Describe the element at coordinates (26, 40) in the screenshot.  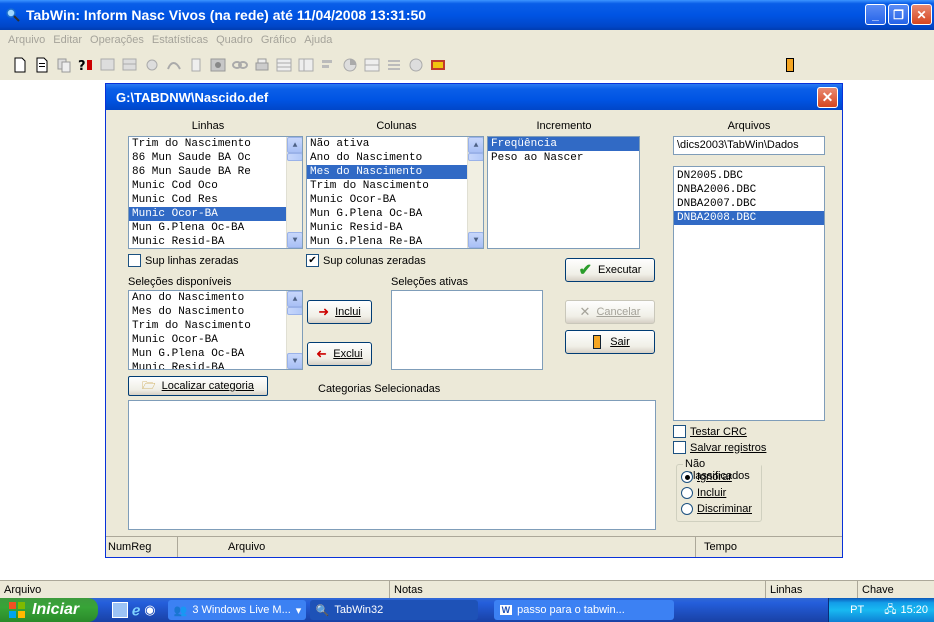
I see `menu-arquivo: Arquivo` at that location.